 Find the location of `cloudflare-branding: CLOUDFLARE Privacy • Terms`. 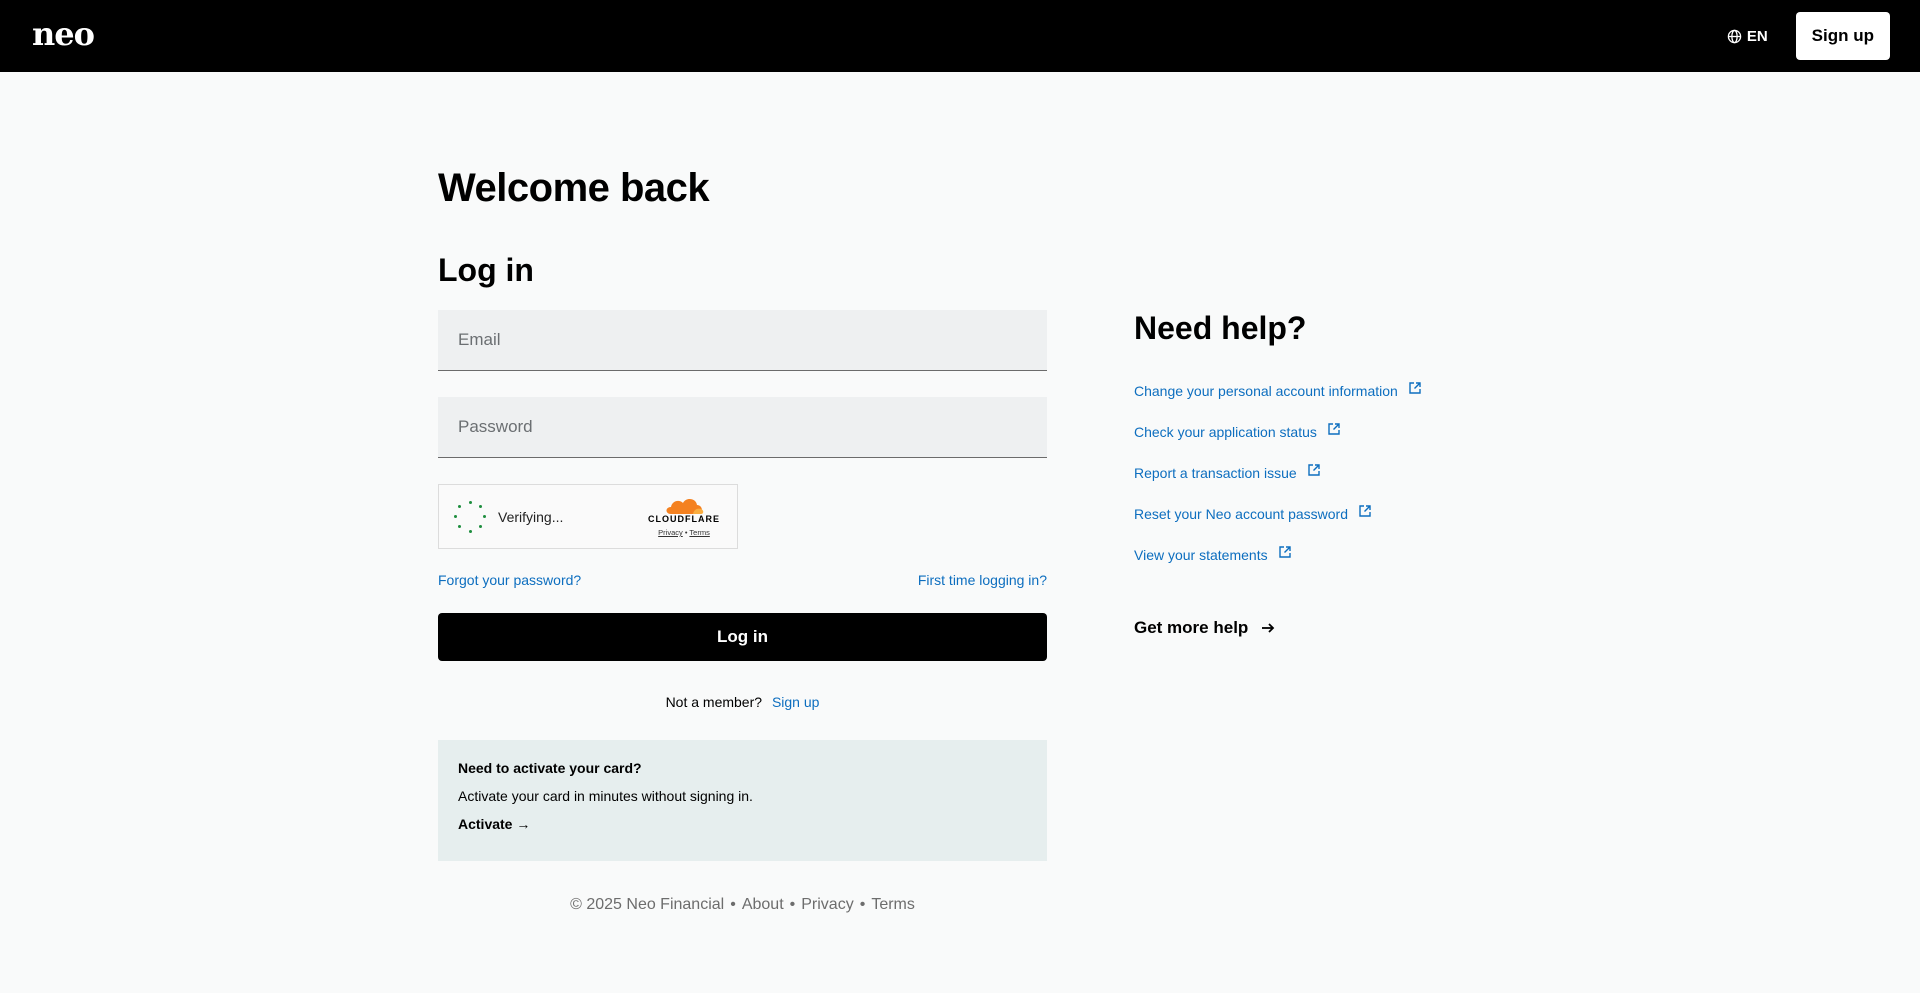

cloudflare-branding: CLOUDFLARE Privacy • Terms is located at coordinates (684, 516).